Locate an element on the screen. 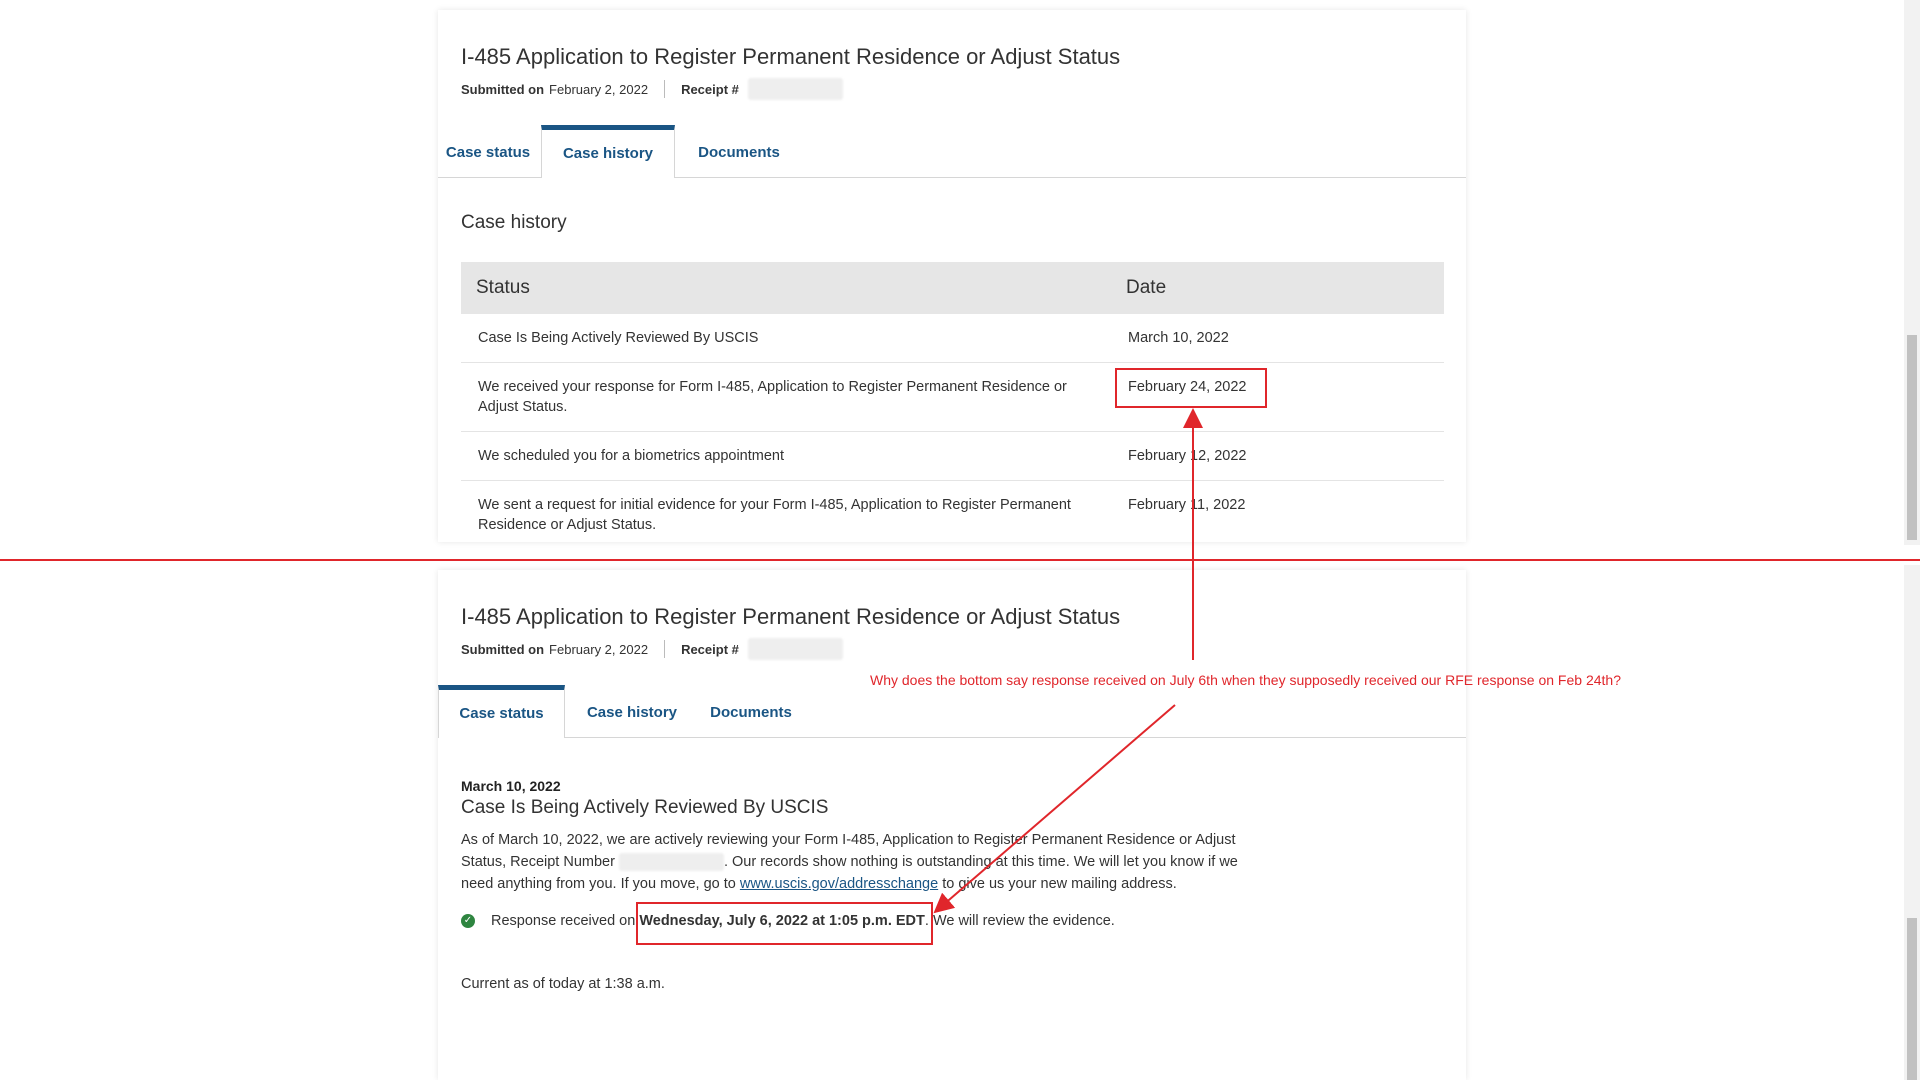 The width and height of the screenshot is (1920, 1080). status-title: Case Is Being Actively Reviewed By USCIS is located at coordinates (645, 807).